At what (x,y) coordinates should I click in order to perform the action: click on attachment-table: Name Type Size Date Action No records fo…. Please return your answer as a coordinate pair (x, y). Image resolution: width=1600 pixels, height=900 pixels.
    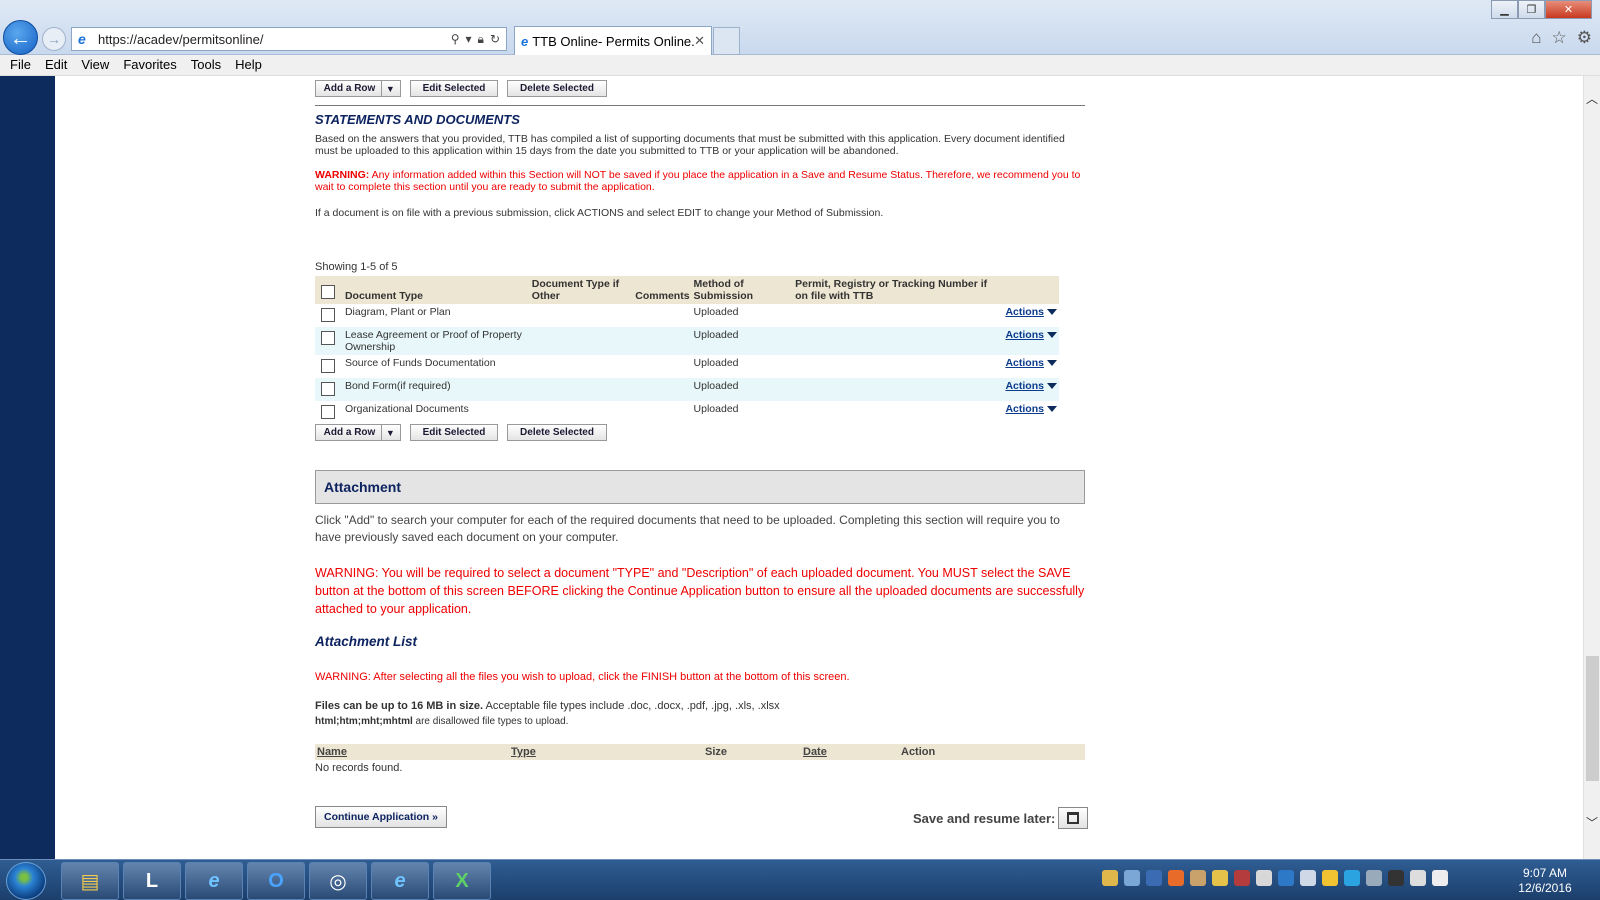
    Looking at the image, I should click on (700, 759).